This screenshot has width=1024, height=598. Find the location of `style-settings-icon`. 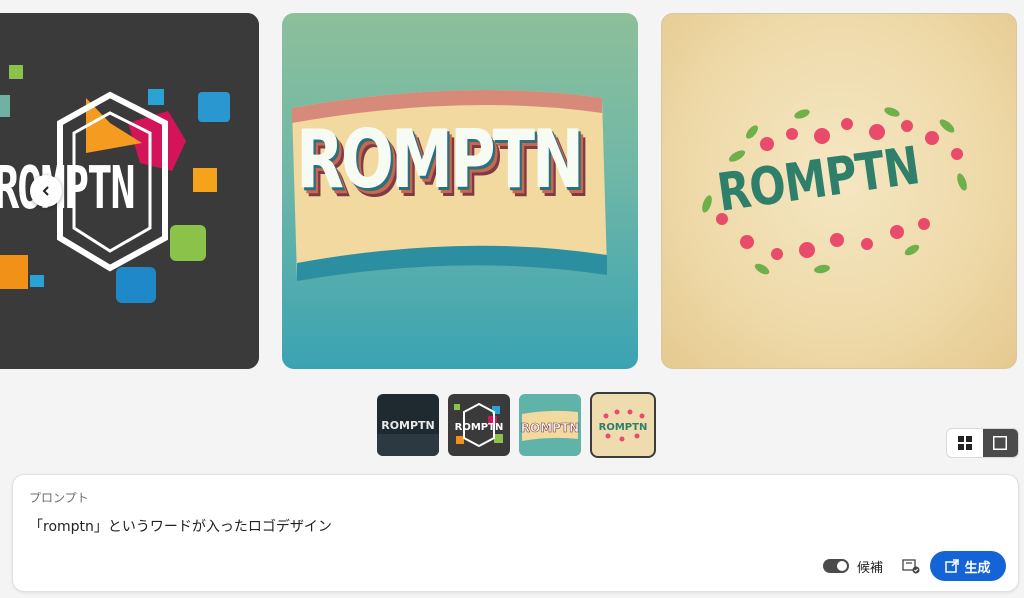

style-settings-icon is located at coordinates (911, 566).